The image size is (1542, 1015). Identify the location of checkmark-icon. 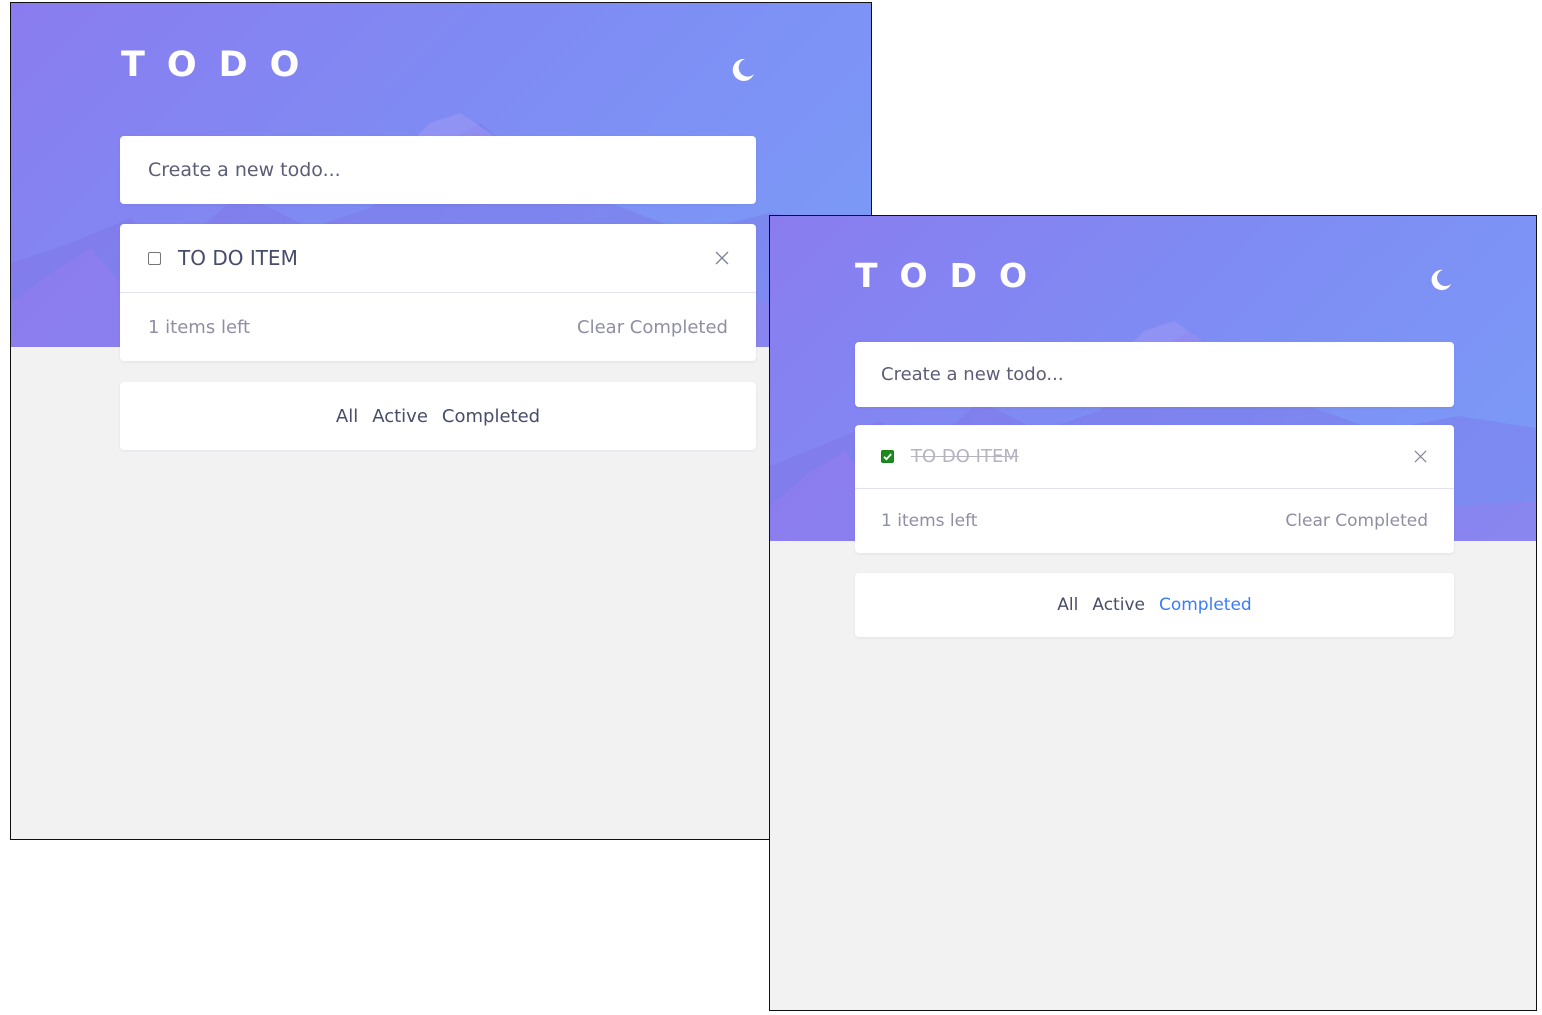
(887, 457).